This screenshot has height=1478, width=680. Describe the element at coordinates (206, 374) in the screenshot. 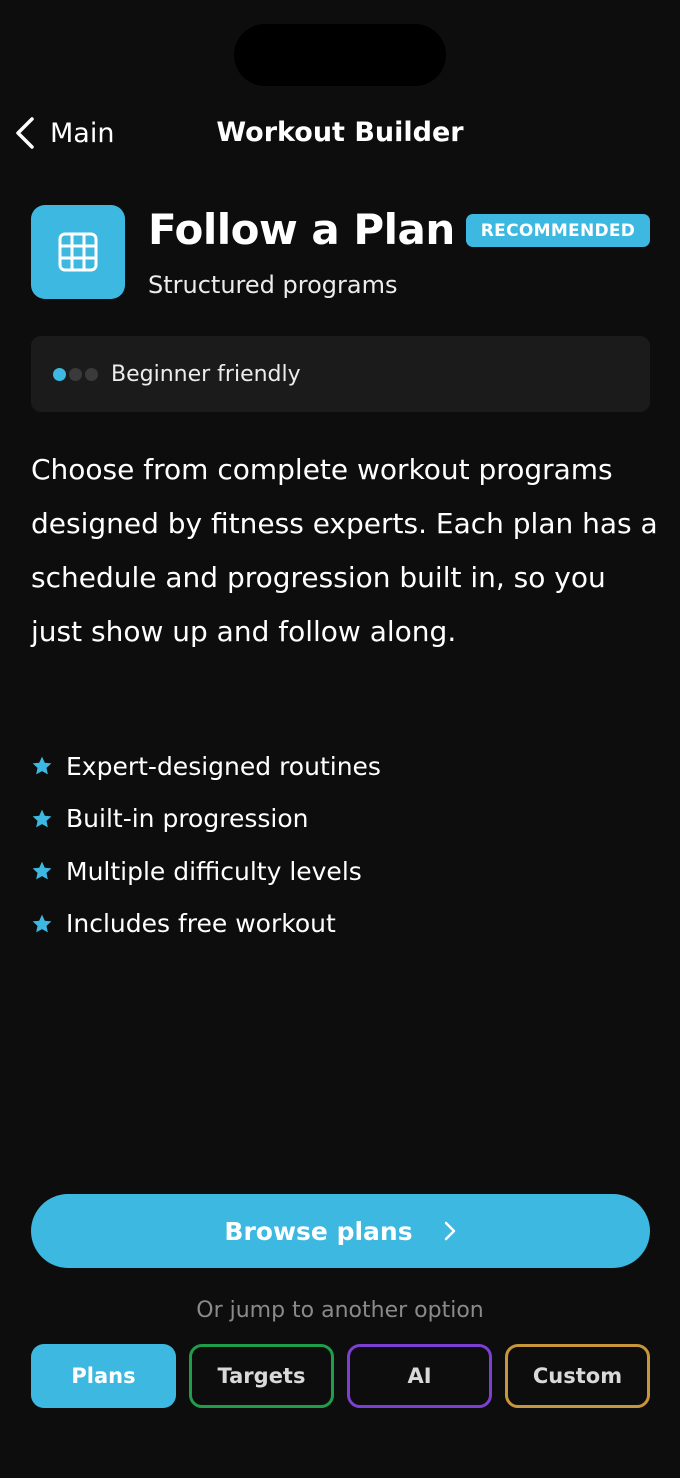

I see `difficulty-label: Beginner friendly` at that location.